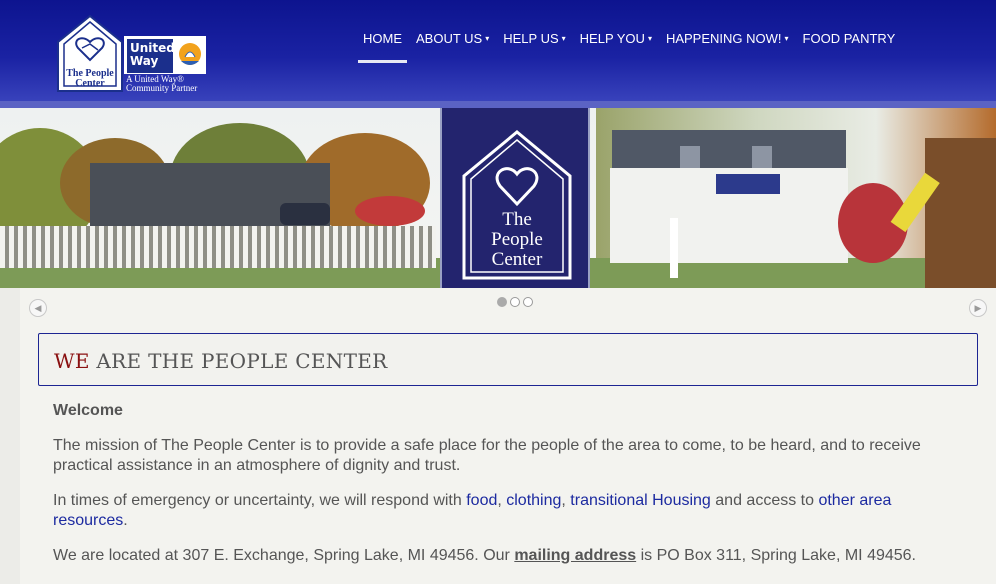 Image resolution: width=996 pixels, height=584 pixels. I want to click on united-way-partner-text: A United Way® Community Partner, so click(176, 84).